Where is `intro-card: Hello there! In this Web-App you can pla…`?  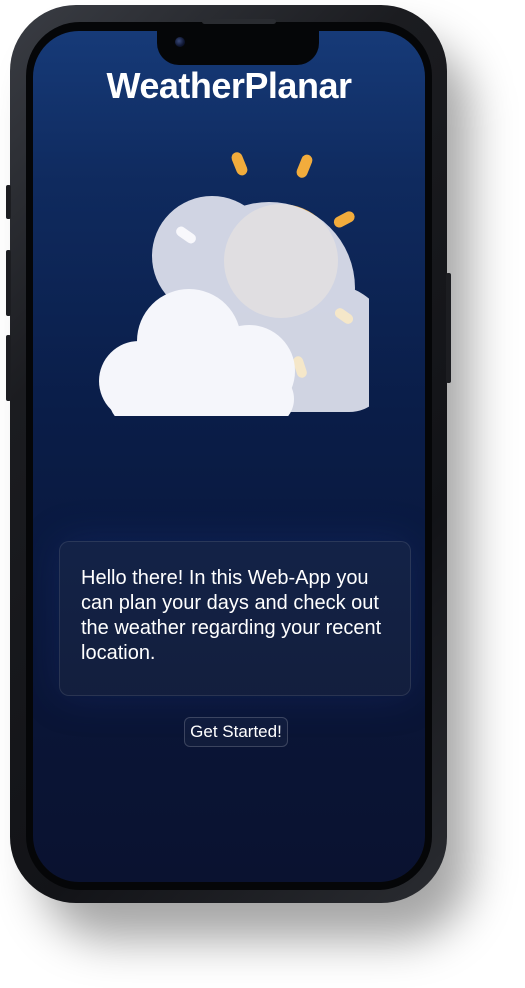
intro-card: Hello there! In this Web-App you can pla… is located at coordinates (235, 618).